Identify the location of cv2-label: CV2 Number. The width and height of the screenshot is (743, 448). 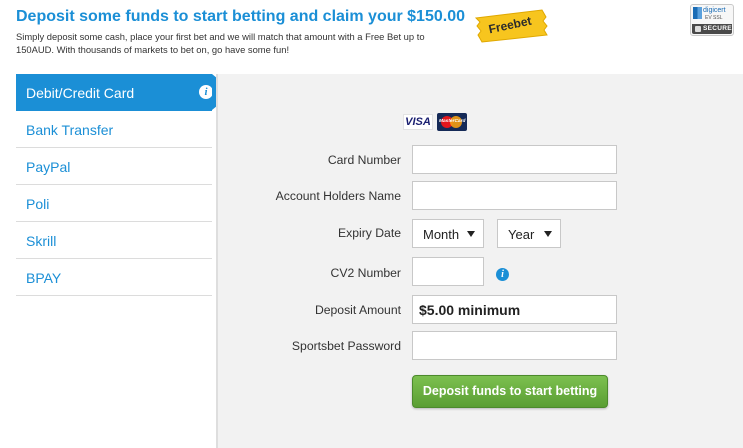
(365, 273).